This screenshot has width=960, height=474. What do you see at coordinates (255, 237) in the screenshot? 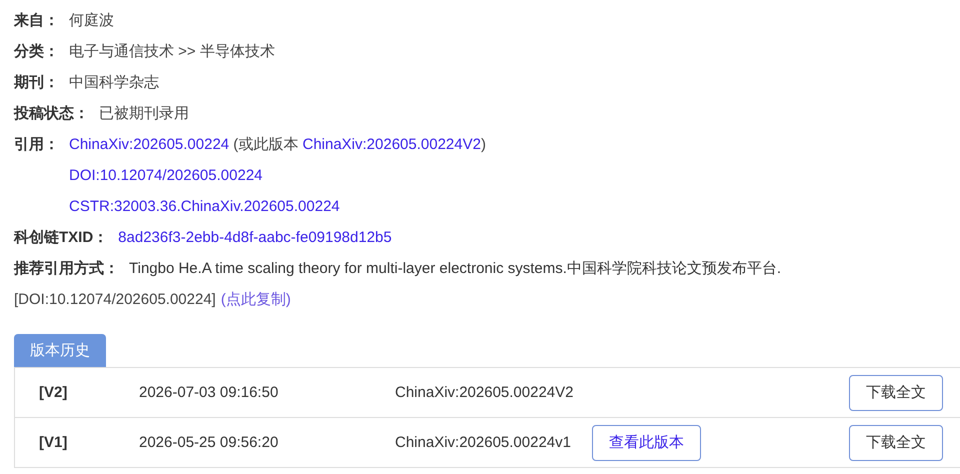
I see `txid-link: 8ad236f3-2ebb-4d8f-aabc-fe09198d12b5` at bounding box center [255, 237].